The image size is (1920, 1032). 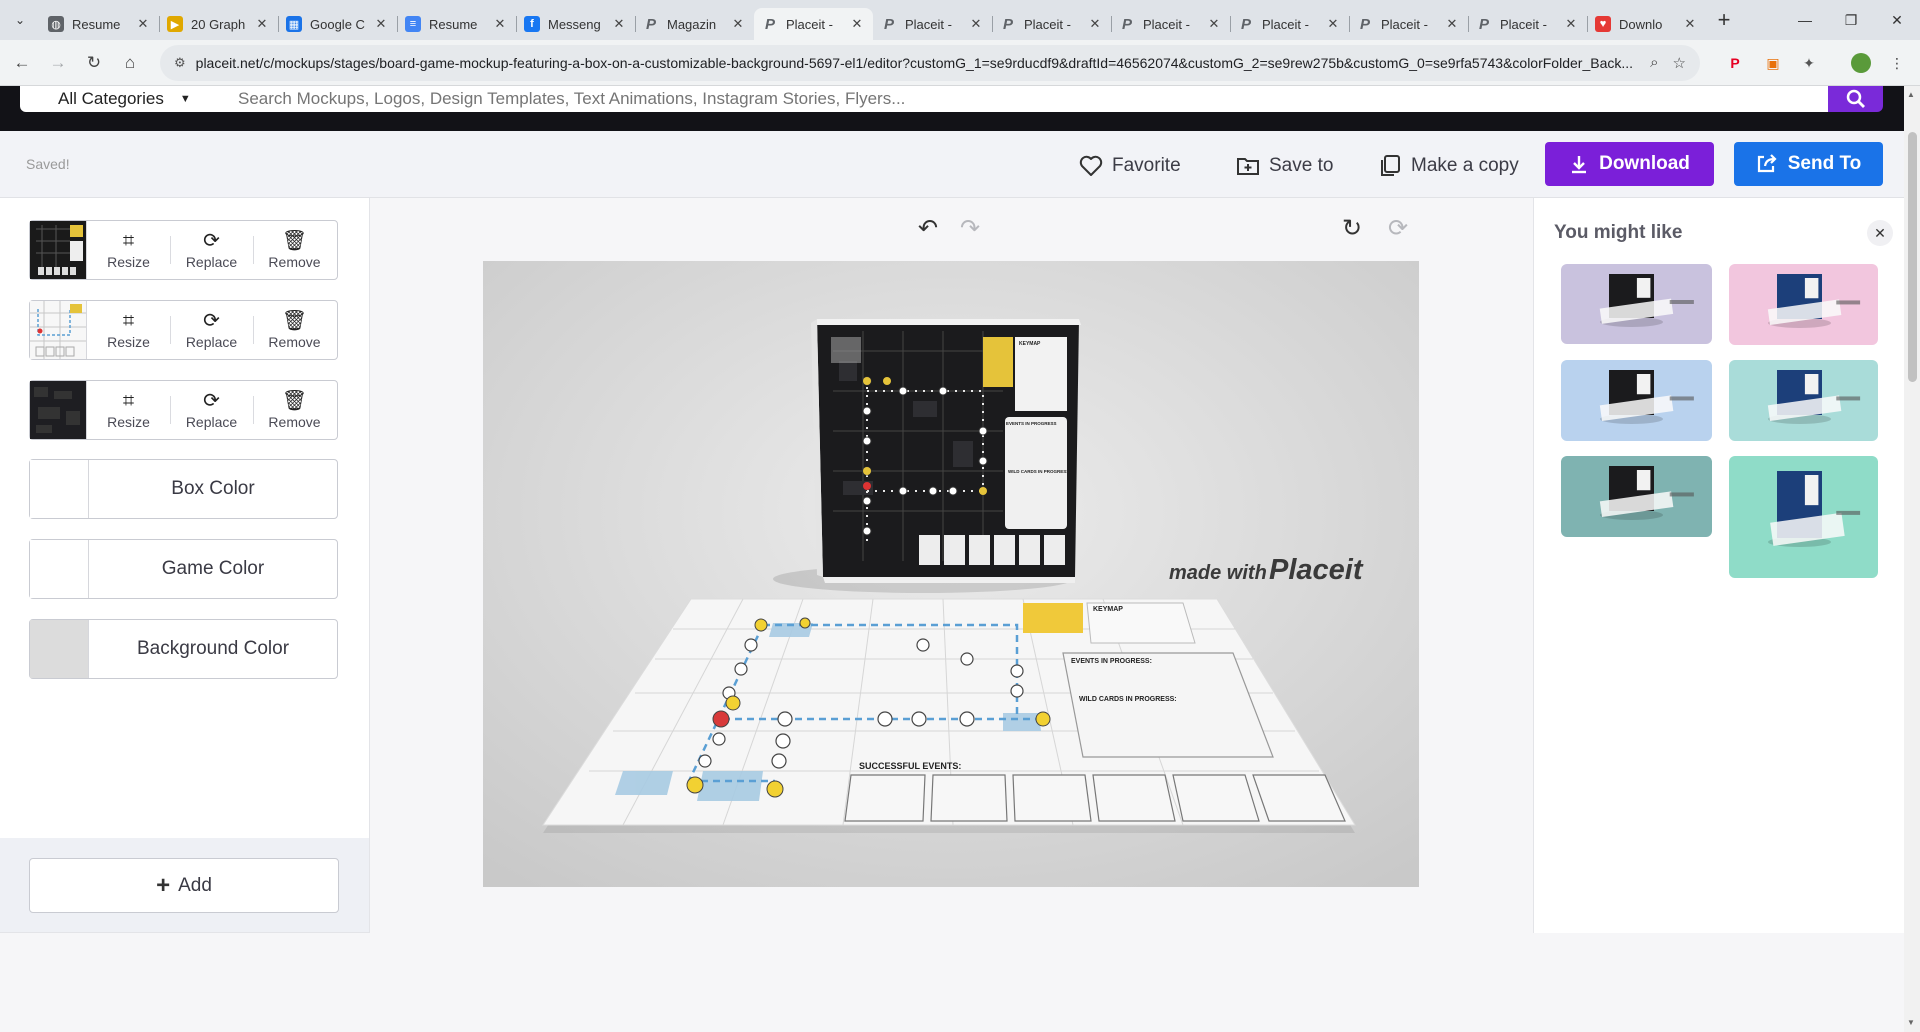 I want to click on game-color-label: Game Color, so click(x=213, y=568).